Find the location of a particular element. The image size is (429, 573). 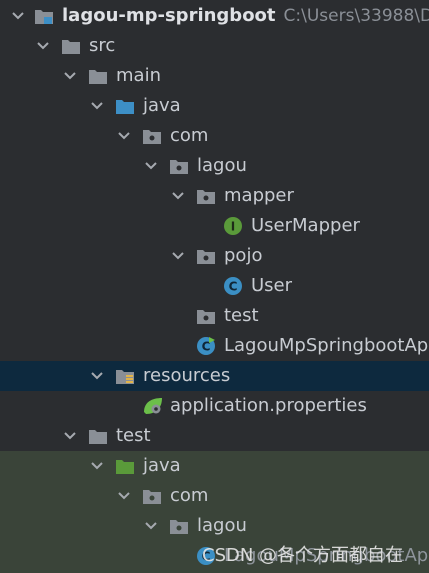

spring-properties-icon is located at coordinates (152, 406).